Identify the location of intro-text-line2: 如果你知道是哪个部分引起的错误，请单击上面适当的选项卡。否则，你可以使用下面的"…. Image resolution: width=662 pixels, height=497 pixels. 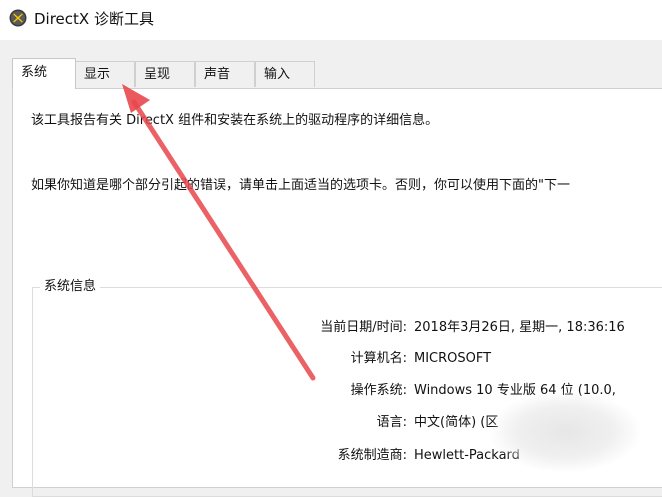
(300, 185).